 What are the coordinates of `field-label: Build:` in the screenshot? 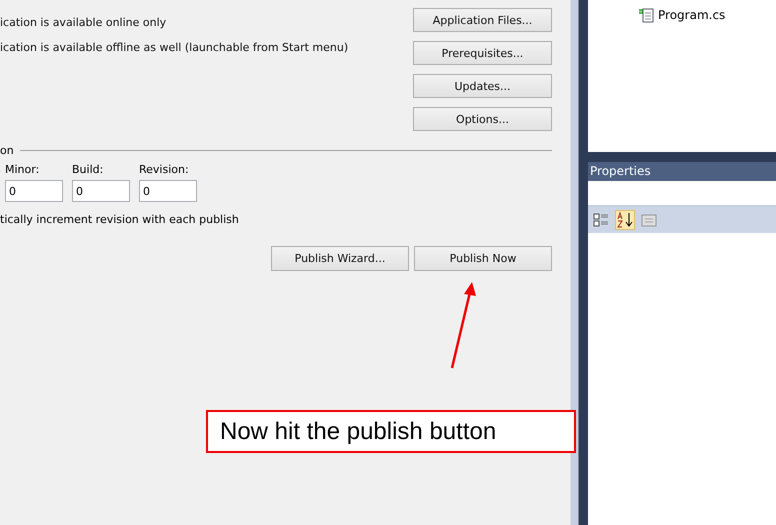 It's located at (88, 170).